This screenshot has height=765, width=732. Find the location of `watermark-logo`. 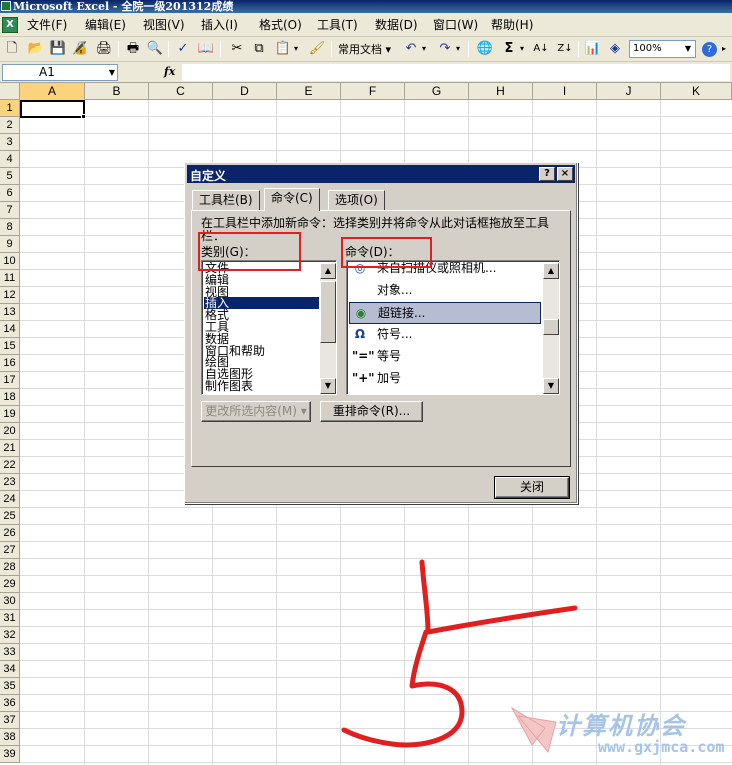

watermark-logo is located at coordinates (533, 730).